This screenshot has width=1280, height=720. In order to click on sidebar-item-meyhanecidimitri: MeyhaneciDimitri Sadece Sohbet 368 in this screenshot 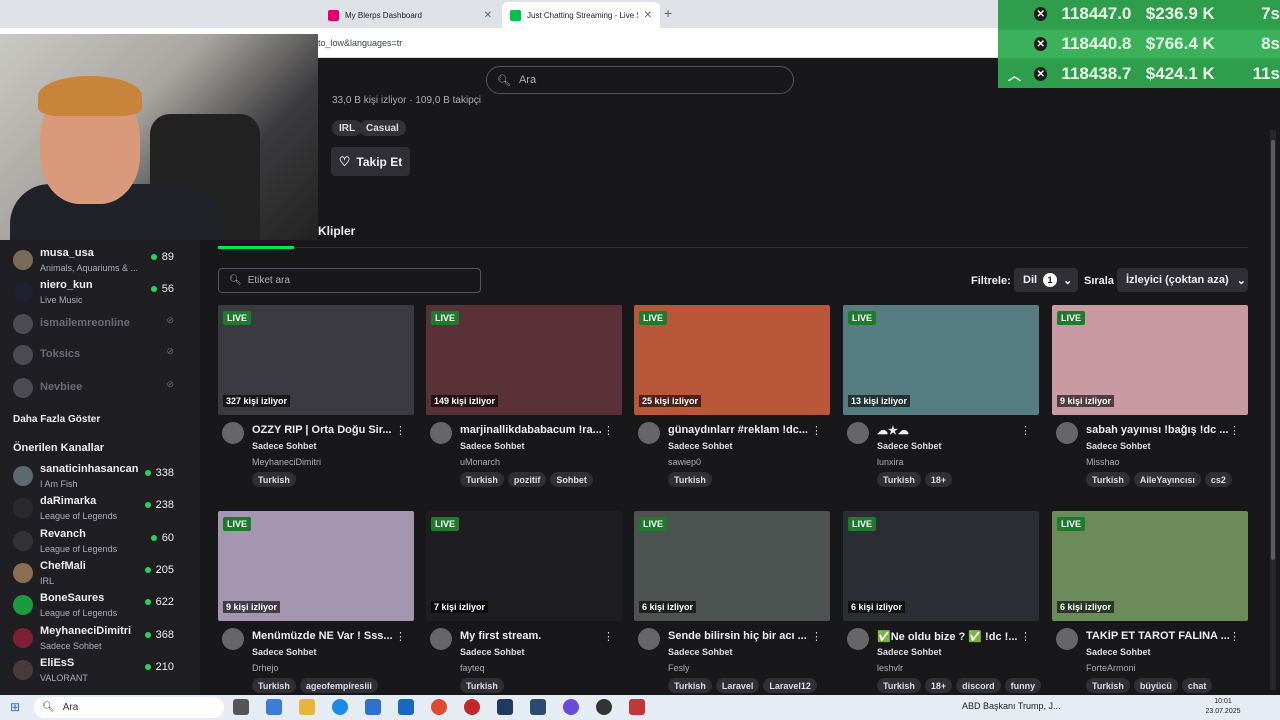, I will do `click(100, 639)`.